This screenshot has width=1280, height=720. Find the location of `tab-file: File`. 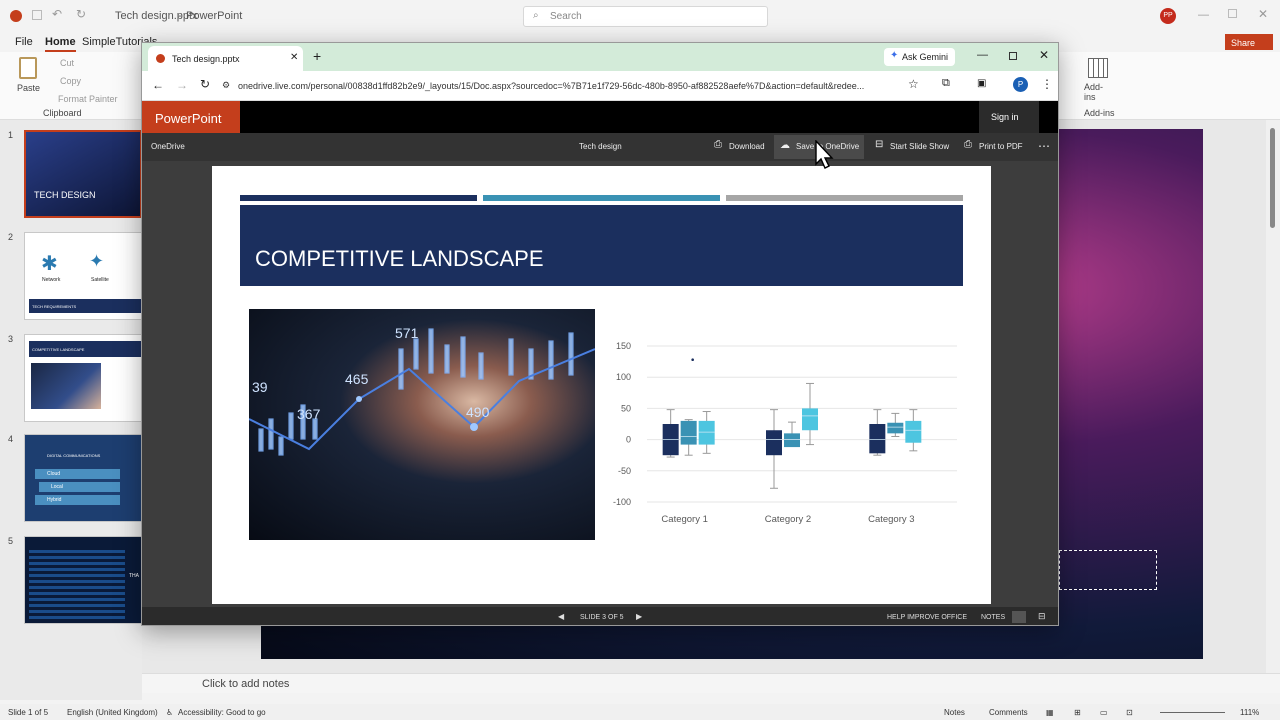

tab-file: File is located at coordinates (24, 42).